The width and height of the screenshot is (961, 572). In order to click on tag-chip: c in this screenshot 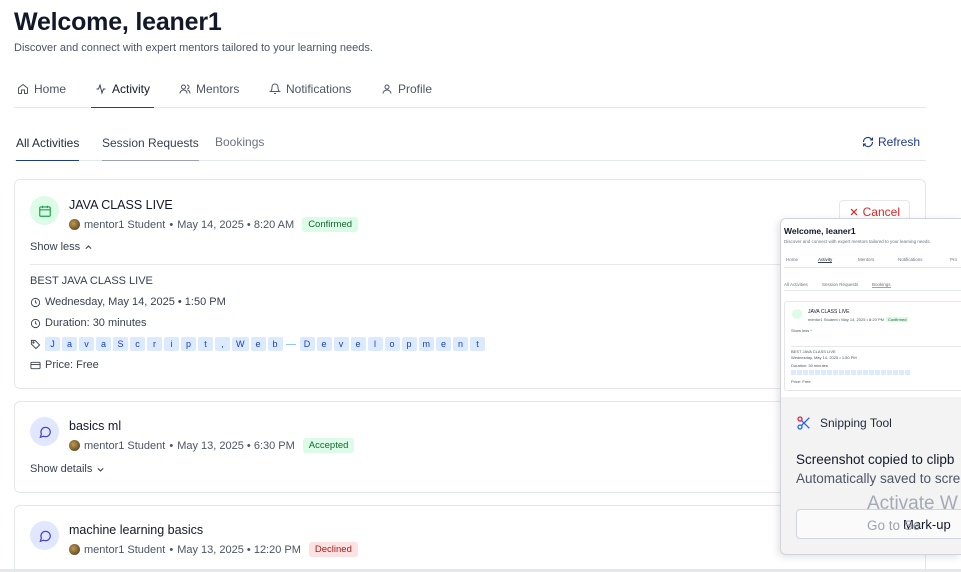, I will do `click(137, 344)`.